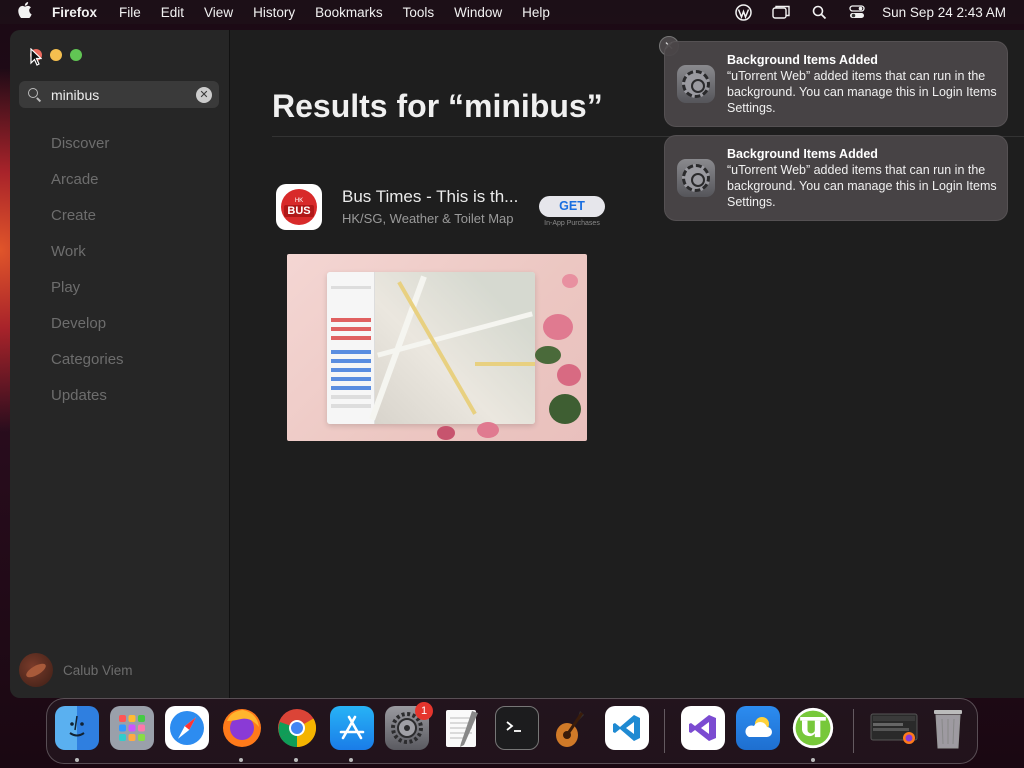  Describe the element at coordinates (87, 332) in the screenshot. I see `sidebar-item-develop: Develop` at that location.